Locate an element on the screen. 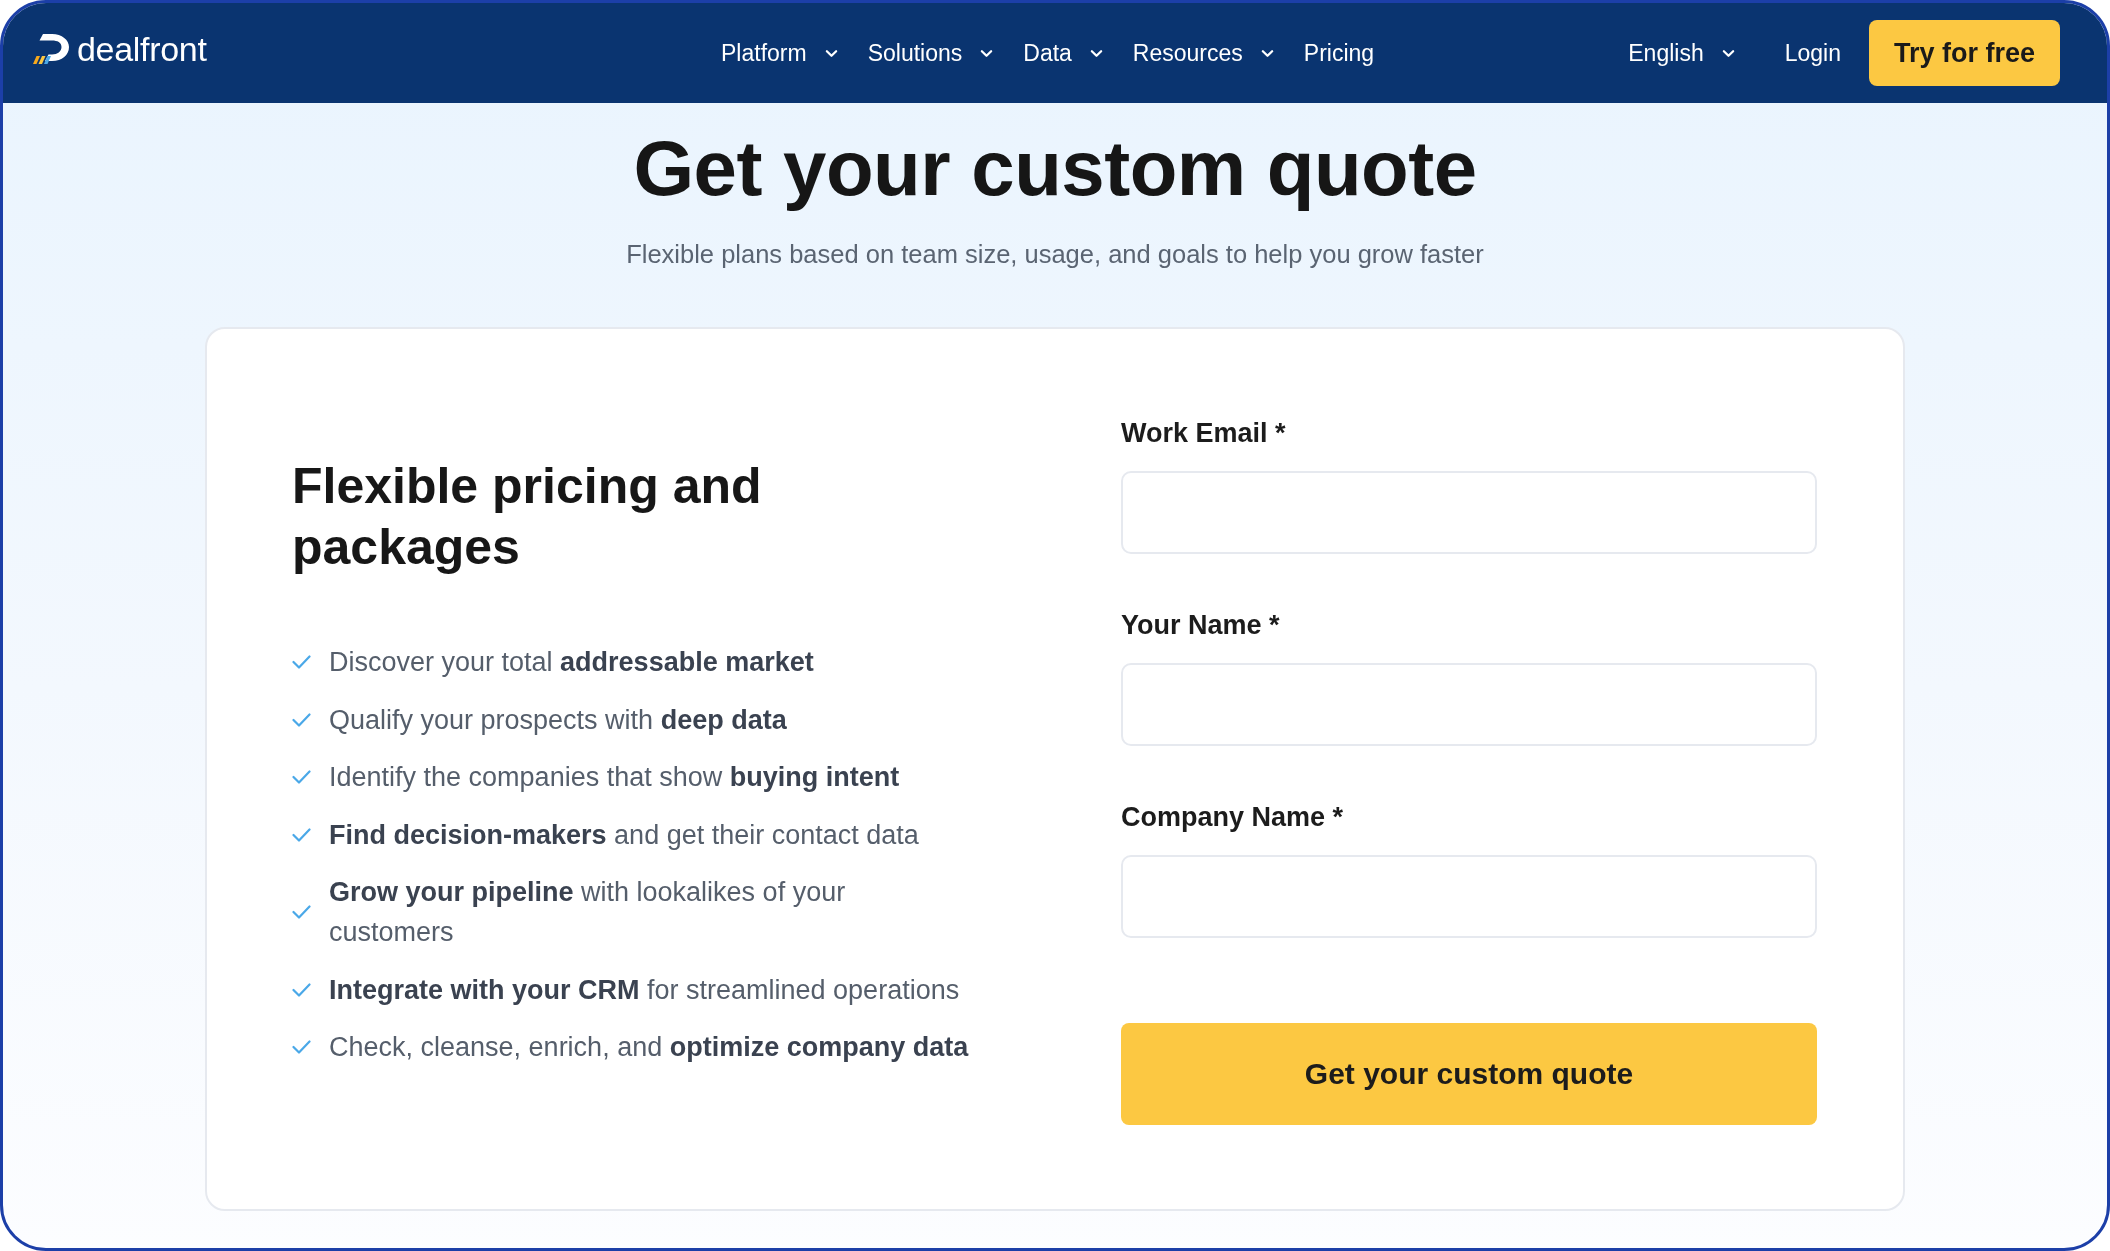 The image size is (2110, 1251). feature-text: Qualify your prospects with deep data is located at coordinates (558, 720).